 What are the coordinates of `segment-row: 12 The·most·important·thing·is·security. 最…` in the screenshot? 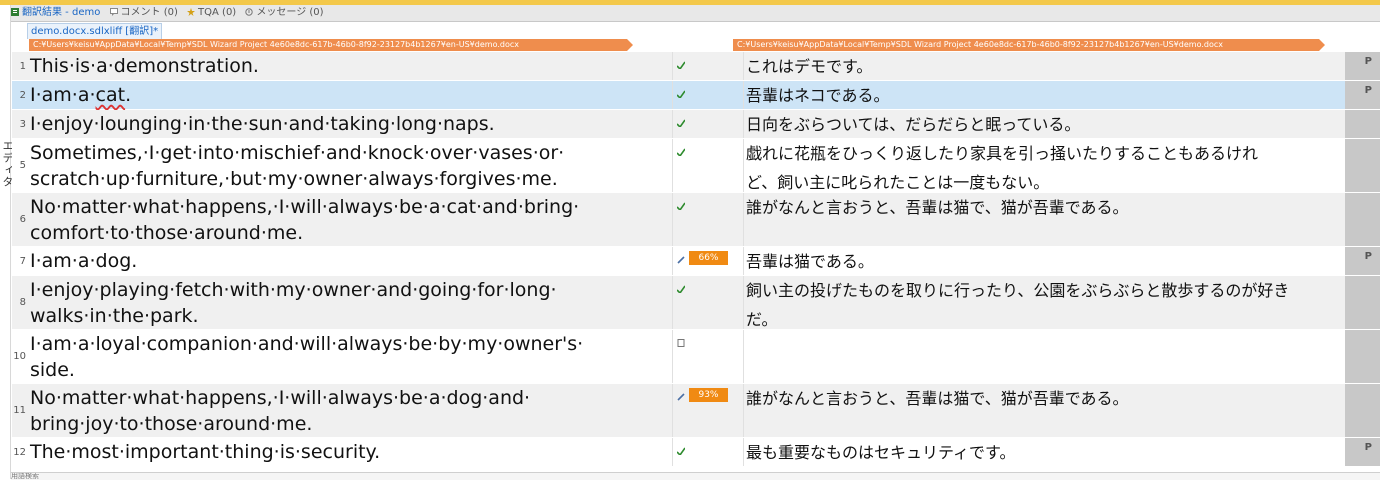 It's located at (696, 452).